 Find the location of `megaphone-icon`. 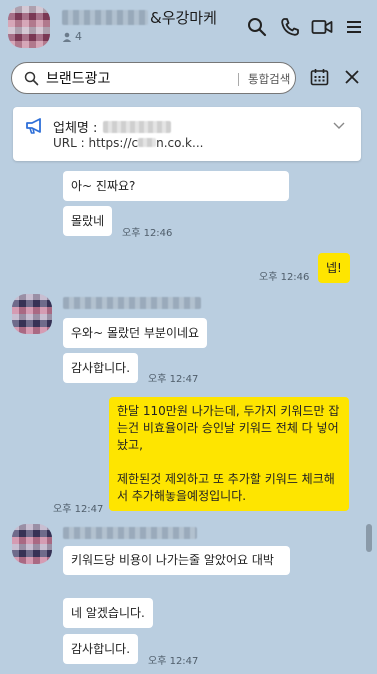

megaphone-icon is located at coordinates (33, 126).